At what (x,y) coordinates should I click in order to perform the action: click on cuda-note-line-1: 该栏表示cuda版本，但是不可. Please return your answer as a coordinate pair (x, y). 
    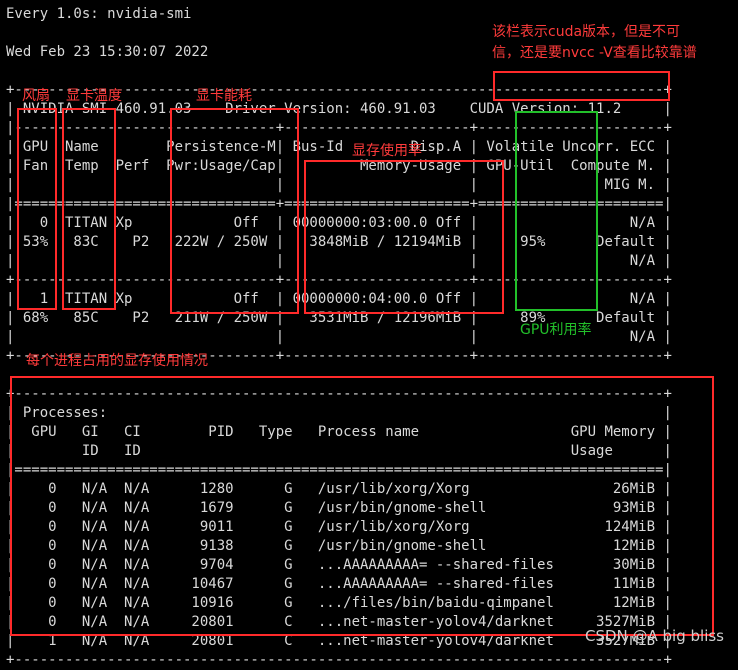
    Looking at the image, I should click on (586, 32).